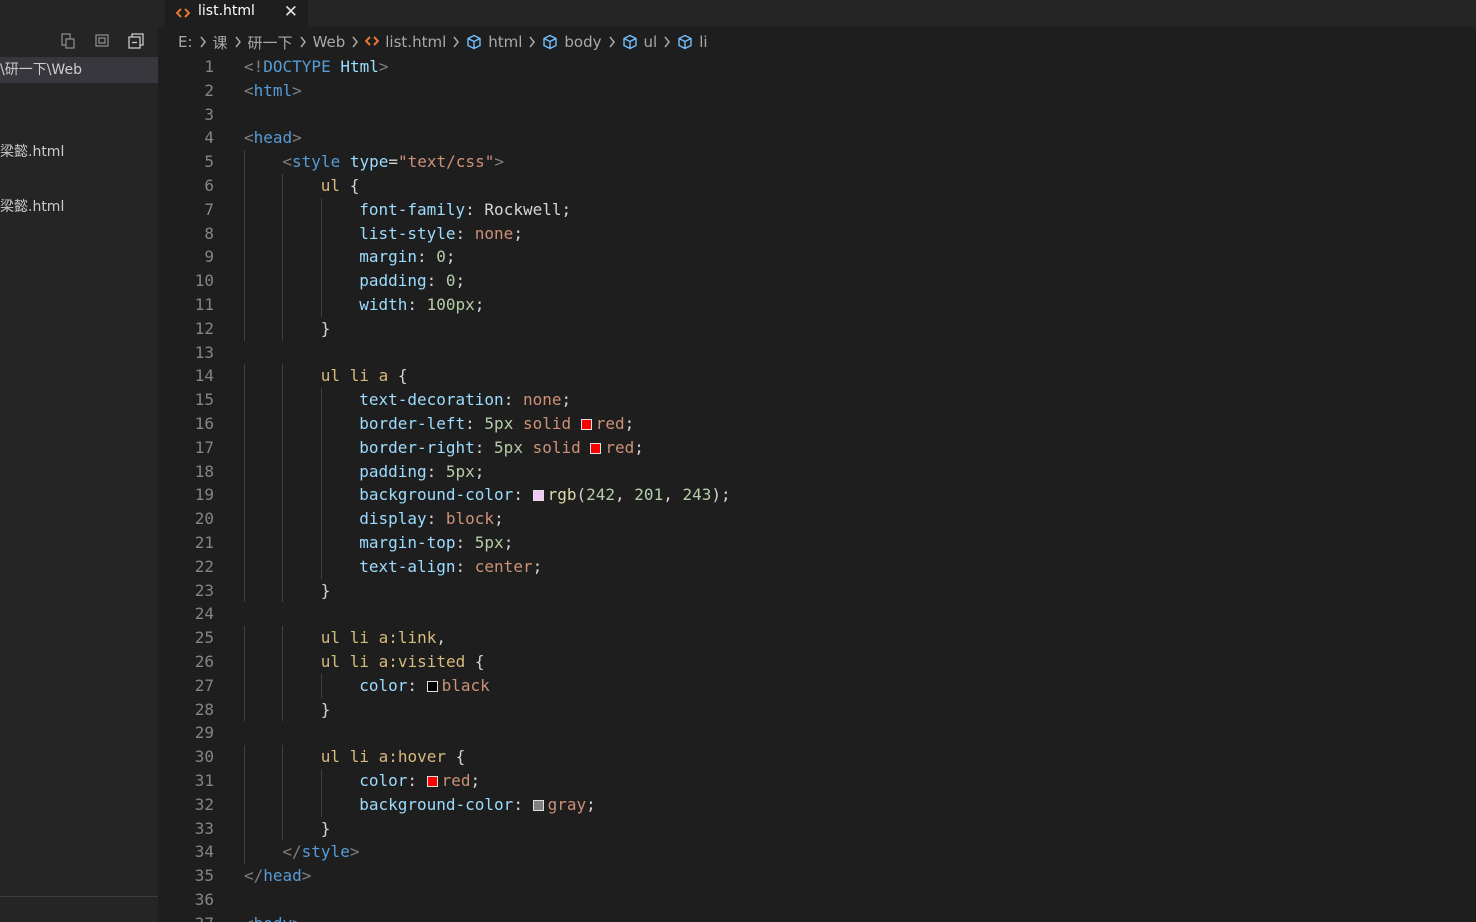 The width and height of the screenshot is (1476, 922). What do you see at coordinates (639, 42) in the screenshot?
I see `breadcrumb-item: ul` at bounding box center [639, 42].